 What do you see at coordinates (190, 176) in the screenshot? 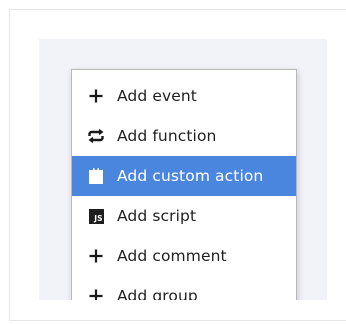
I see `menu-item-label: Add custom action` at bounding box center [190, 176].